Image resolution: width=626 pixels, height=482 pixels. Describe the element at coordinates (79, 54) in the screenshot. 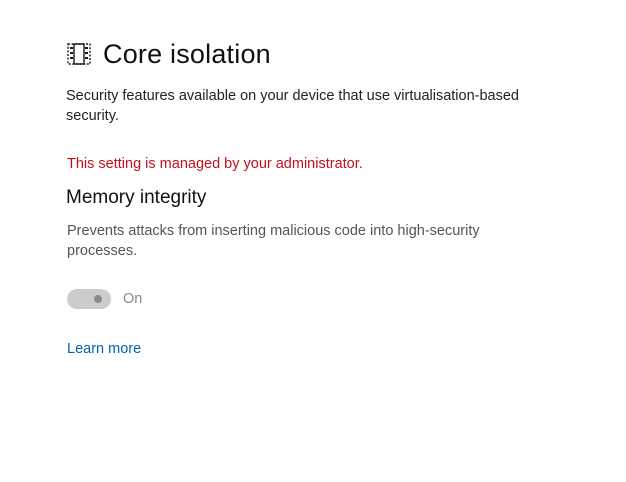

I see `core-isolation-chip-icon` at that location.